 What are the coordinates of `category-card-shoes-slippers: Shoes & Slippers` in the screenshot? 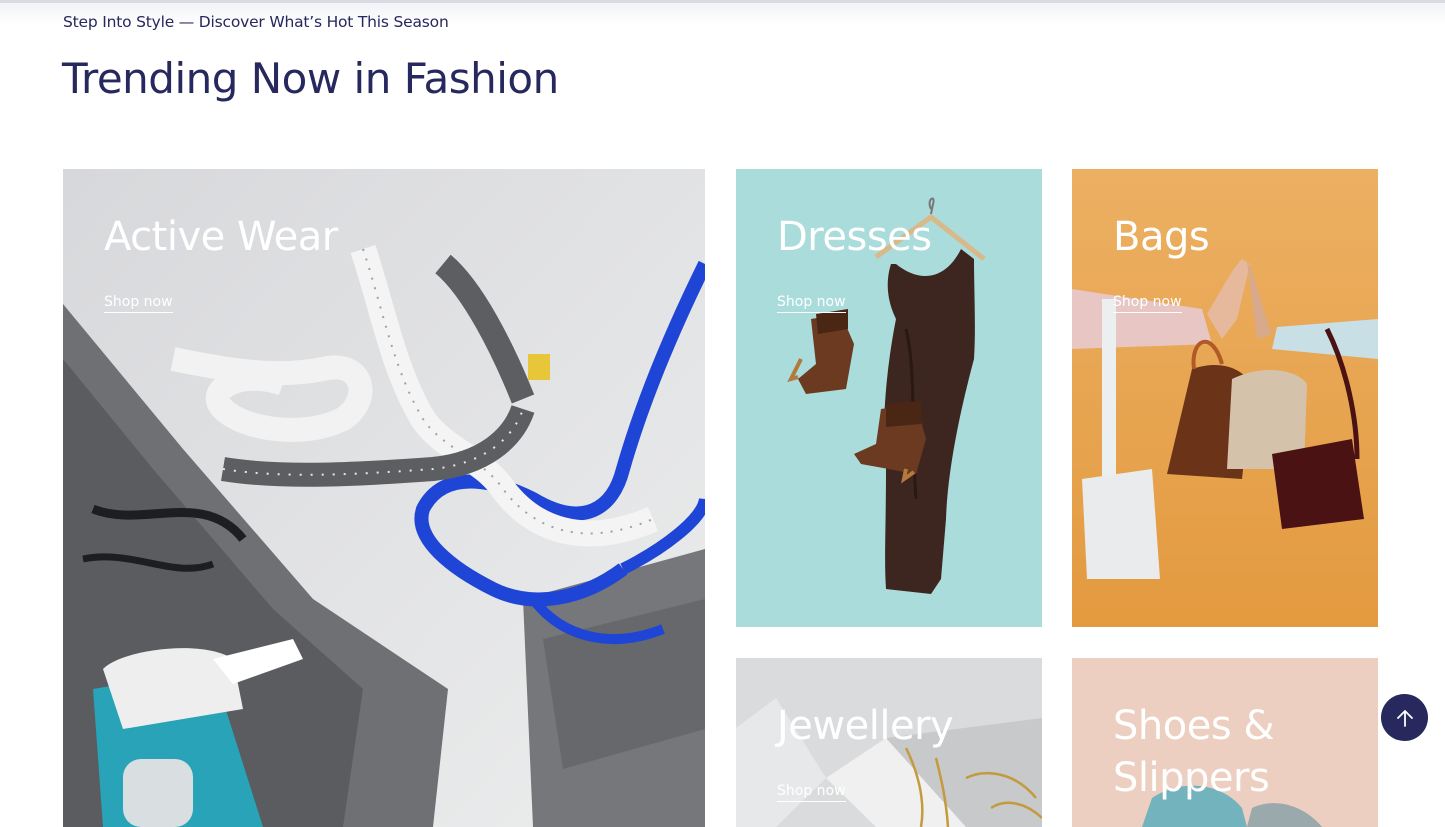 It's located at (1225, 742).